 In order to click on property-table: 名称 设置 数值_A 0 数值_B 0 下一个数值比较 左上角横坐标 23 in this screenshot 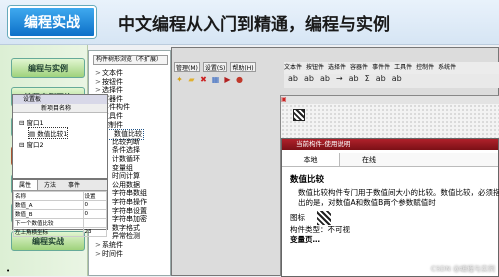, I will do `click(60, 214)`.